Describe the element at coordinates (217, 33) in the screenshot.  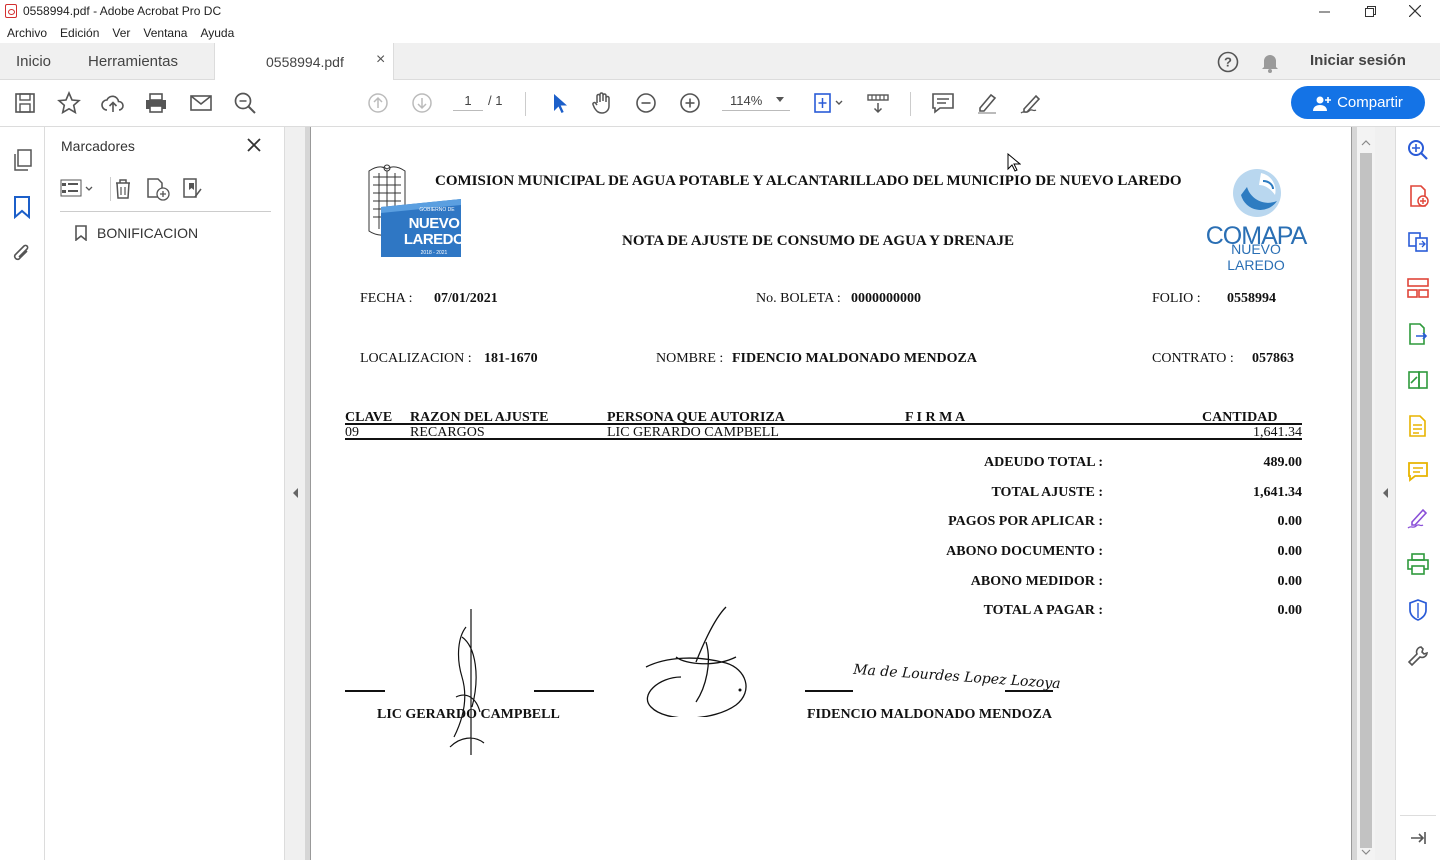
I see `menu-ayuda: Ayuda` at that location.